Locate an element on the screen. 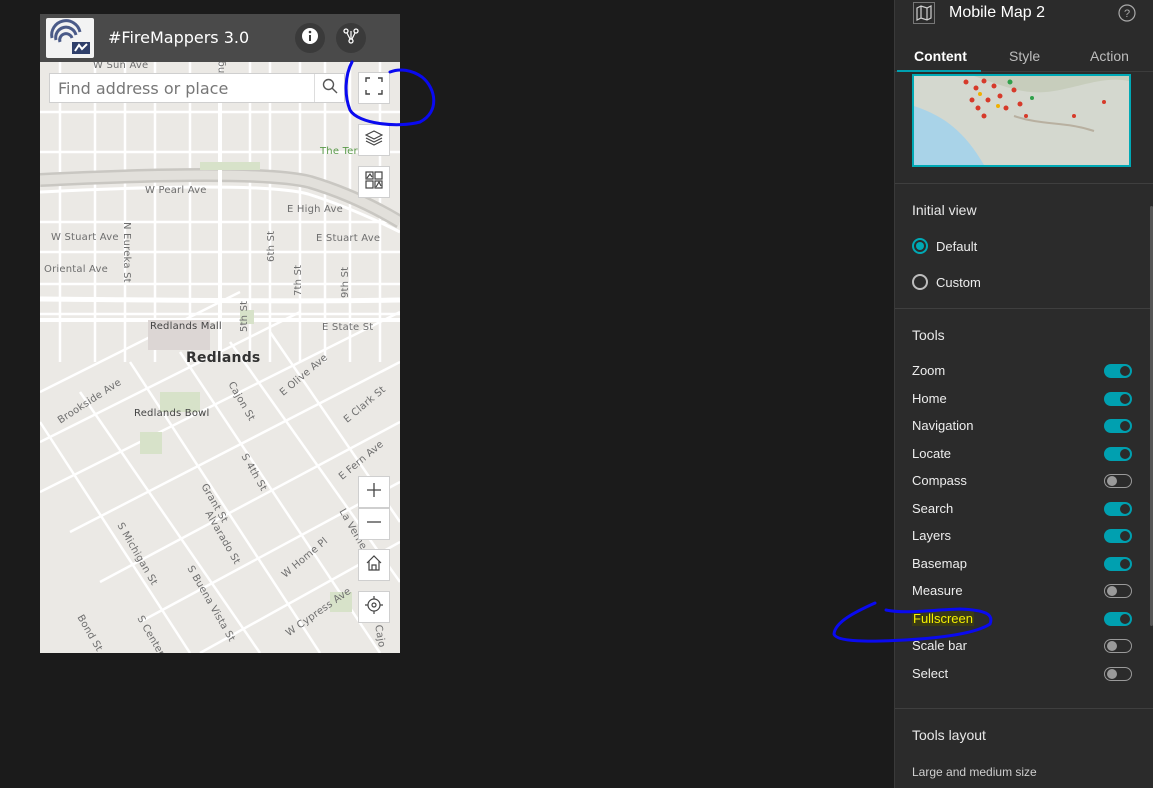 The image size is (1153, 788). active-tab-indicator is located at coordinates (939, 71).